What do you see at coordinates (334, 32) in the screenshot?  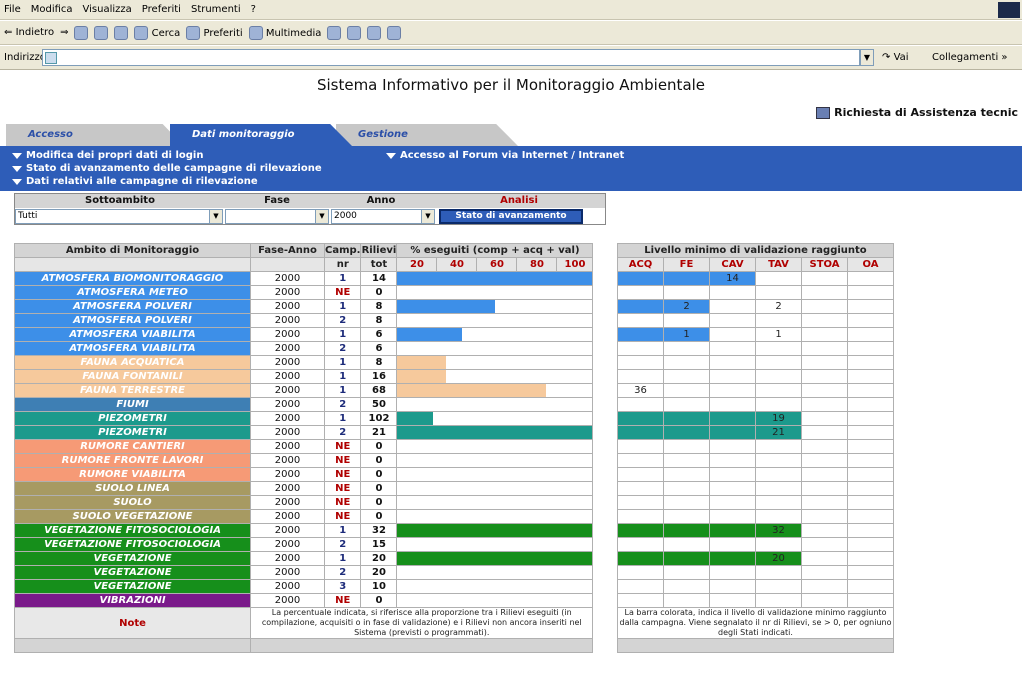 I see `history-icon` at bounding box center [334, 32].